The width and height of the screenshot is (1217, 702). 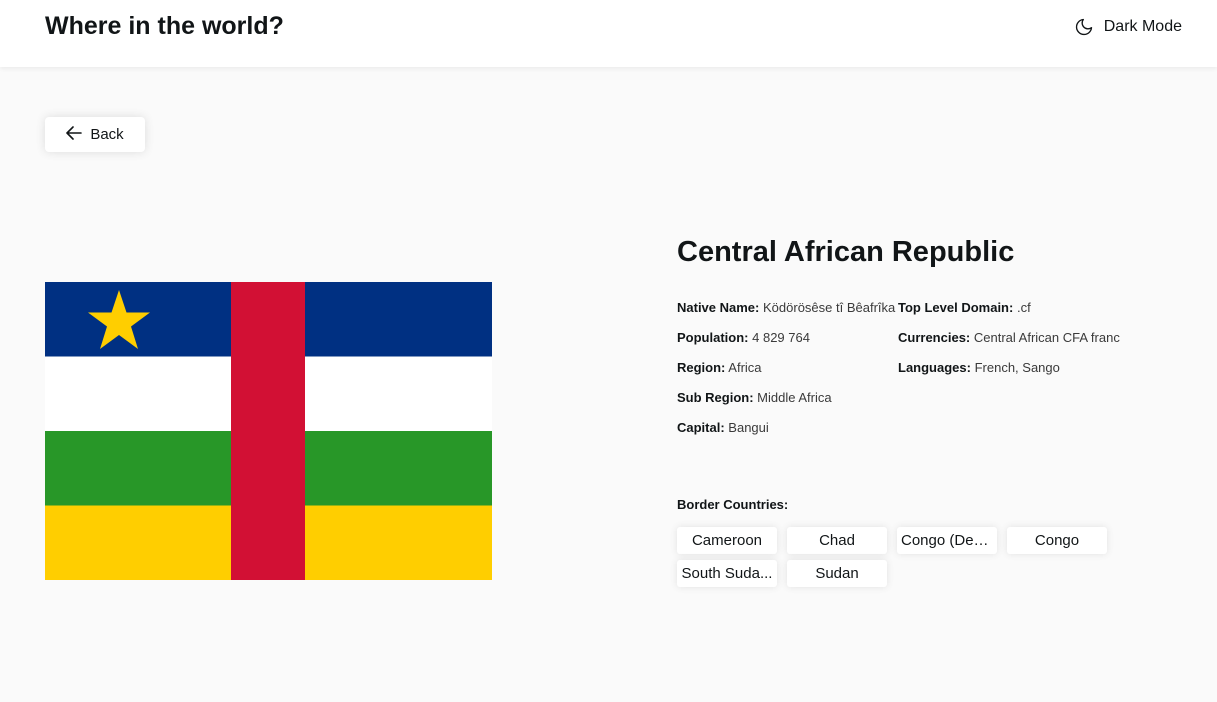 What do you see at coordinates (837, 573) in the screenshot?
I see `border-country-chip: Sudan` at bounding box center [837, 573].